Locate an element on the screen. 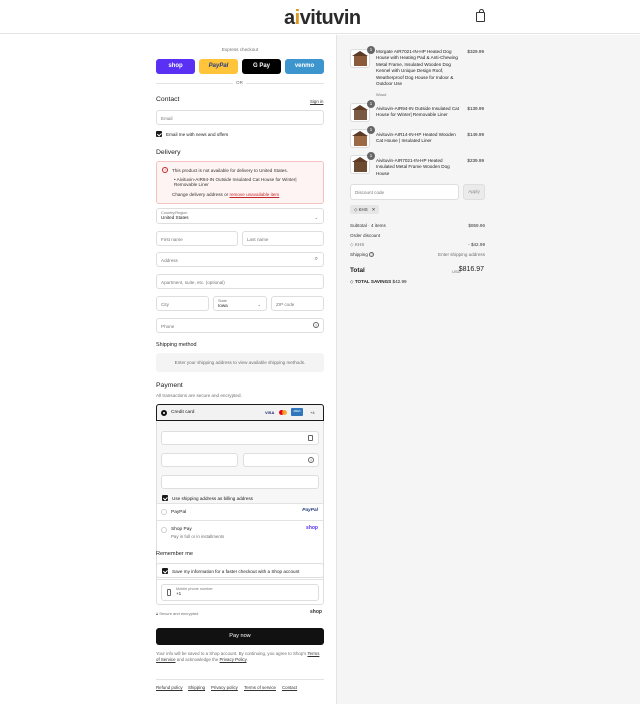 The height and width of the screenshot is (704, 640). mastercard-icon is located at coordinates (283, 412).